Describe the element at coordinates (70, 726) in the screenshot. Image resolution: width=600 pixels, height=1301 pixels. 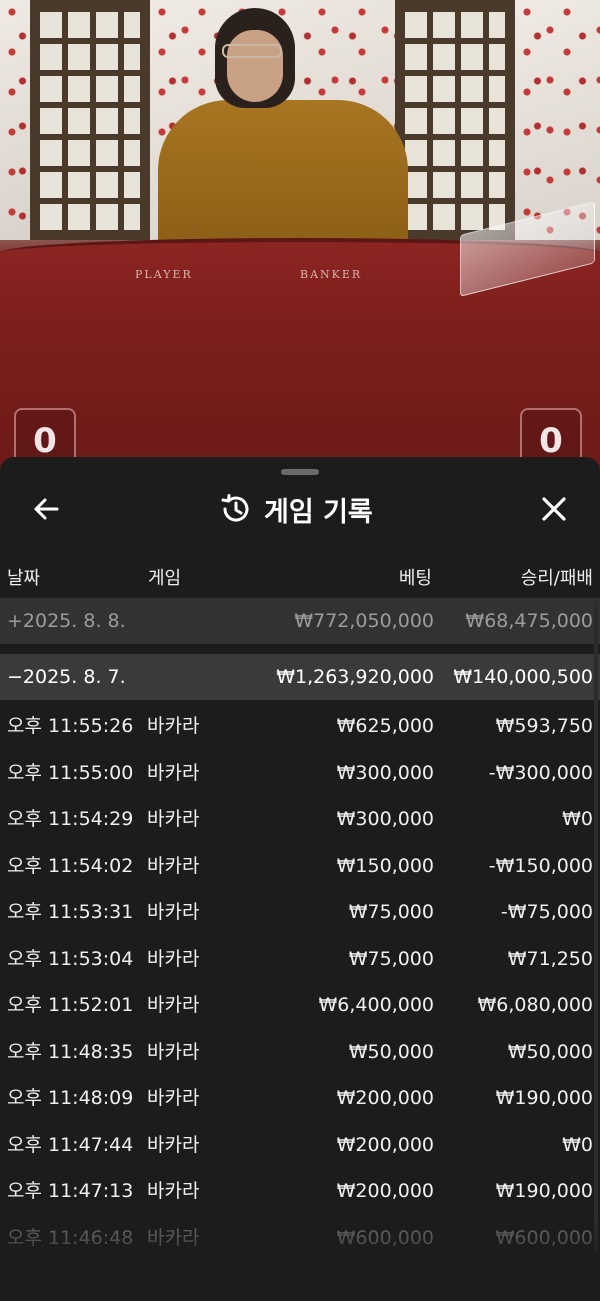
I see `row-time: 오후 11:55:26` at that location.